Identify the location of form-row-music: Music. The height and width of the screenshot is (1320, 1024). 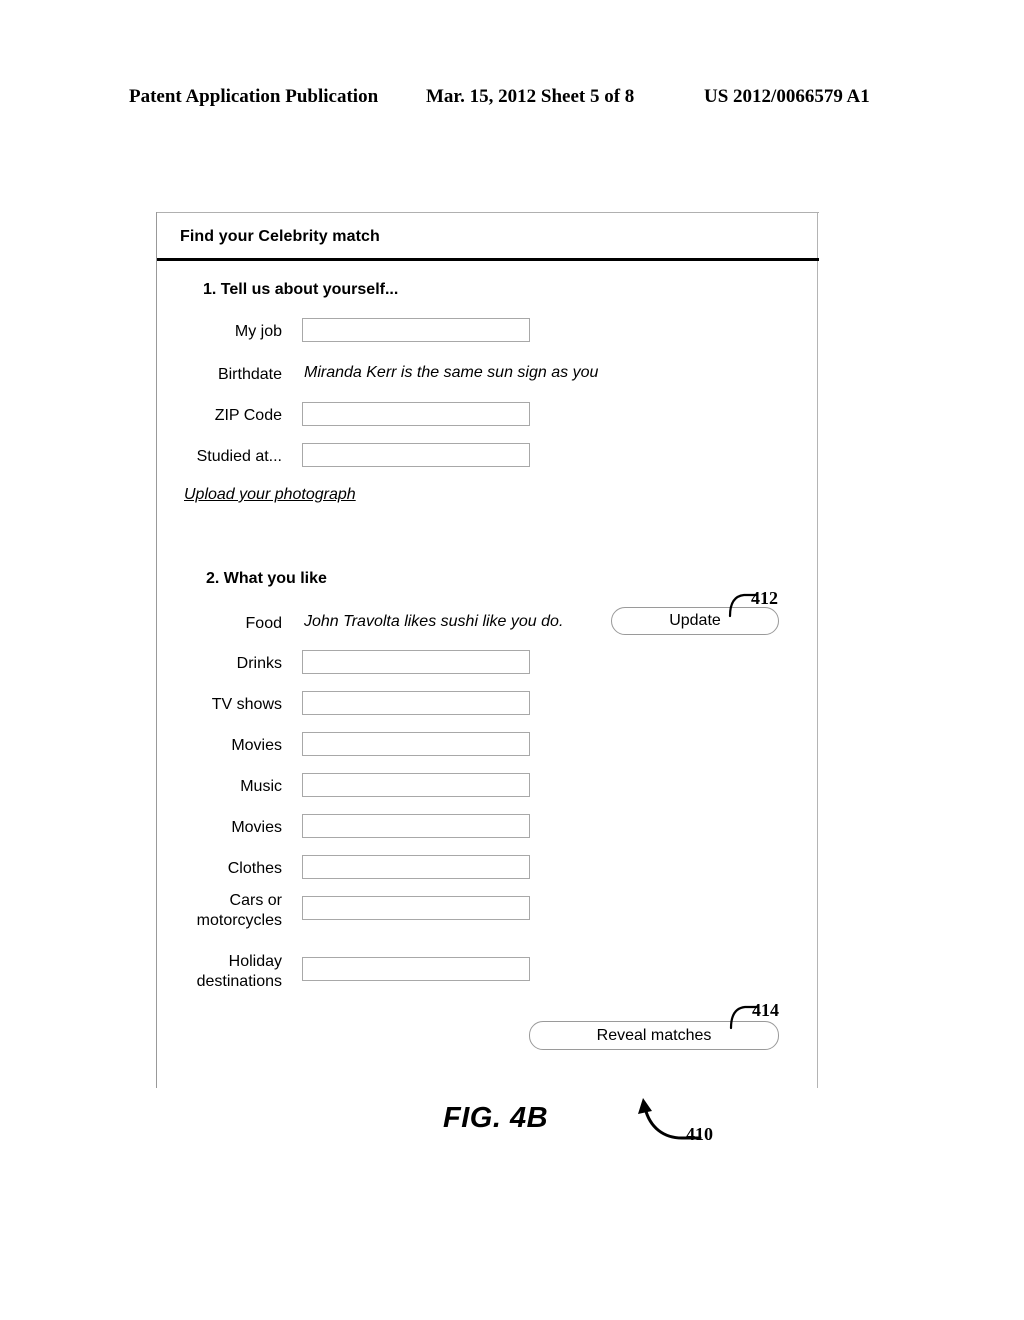
(506, 788).